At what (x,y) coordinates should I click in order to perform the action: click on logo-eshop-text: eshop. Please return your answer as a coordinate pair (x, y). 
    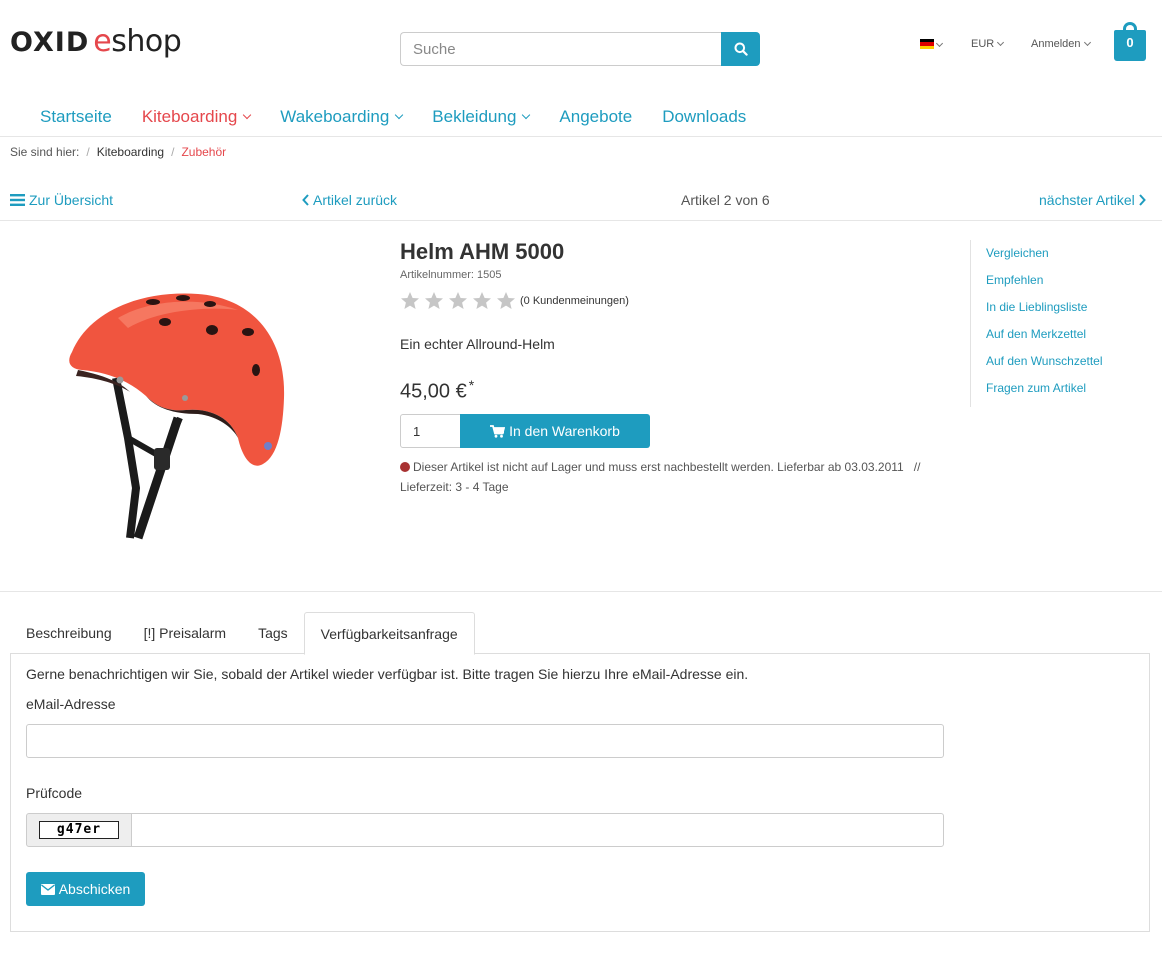
    Looking at the image, I should click on (137, 42).